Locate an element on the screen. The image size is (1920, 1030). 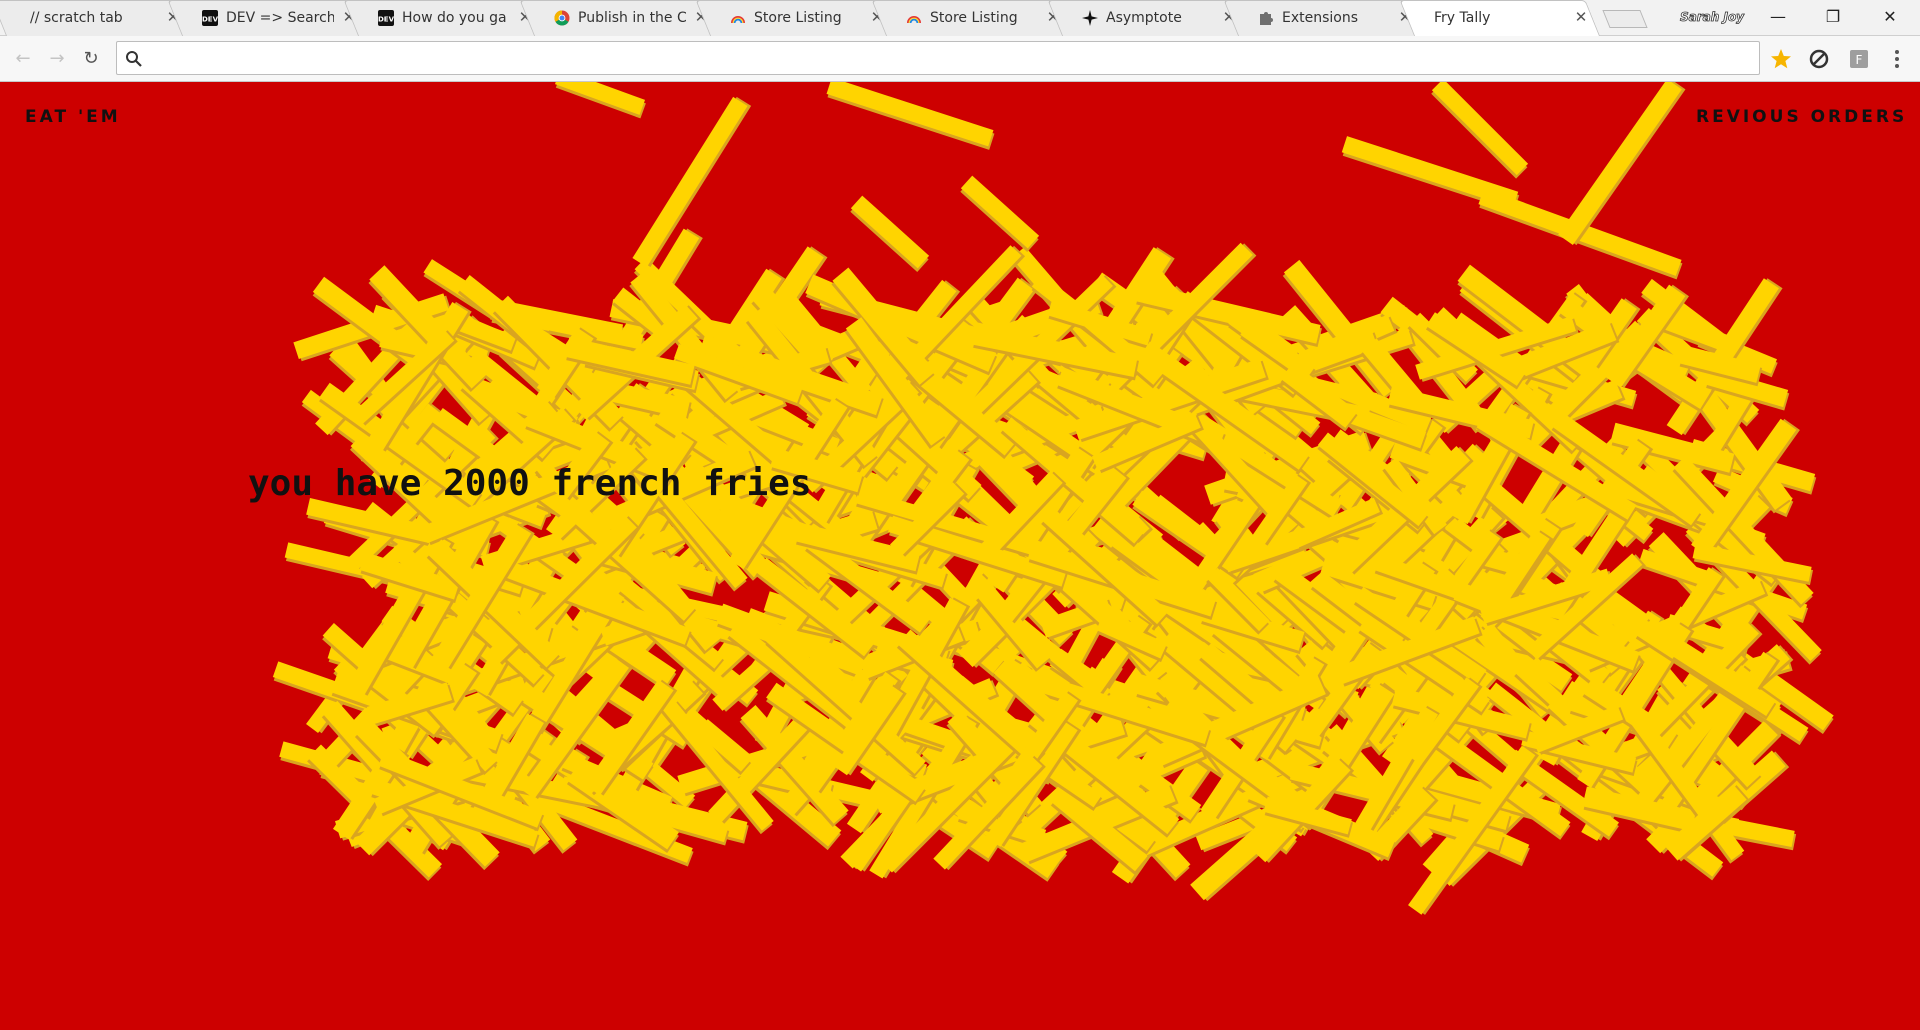
search-icon is located at coordinates (134, 59).